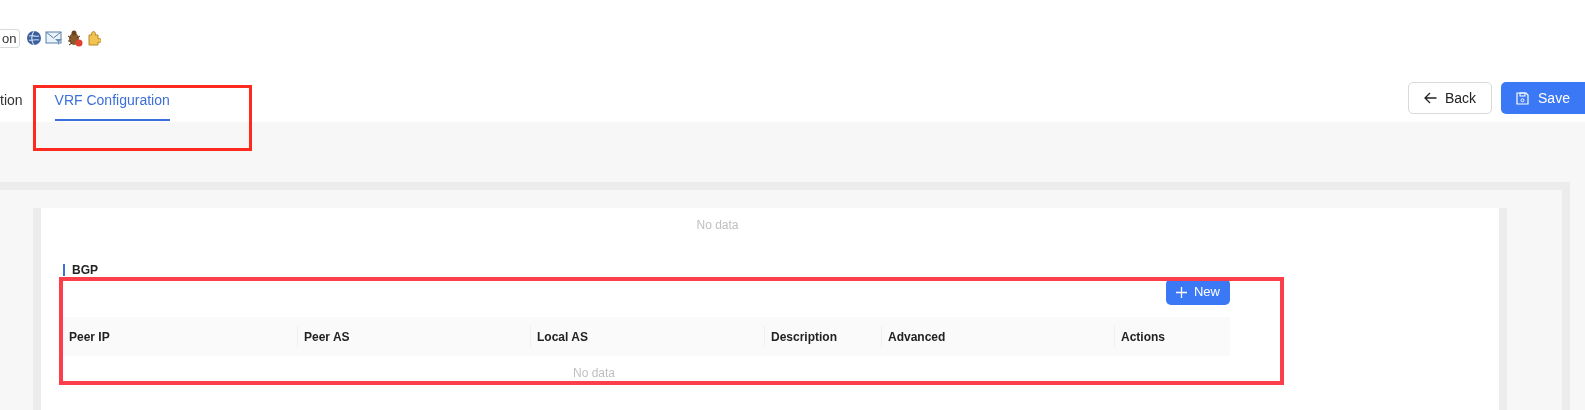 The height and width of the screenshot is (410, 1585). Describe the element at coordinates (1523, 98) in the screenshot. I see `save-icon` at that location.